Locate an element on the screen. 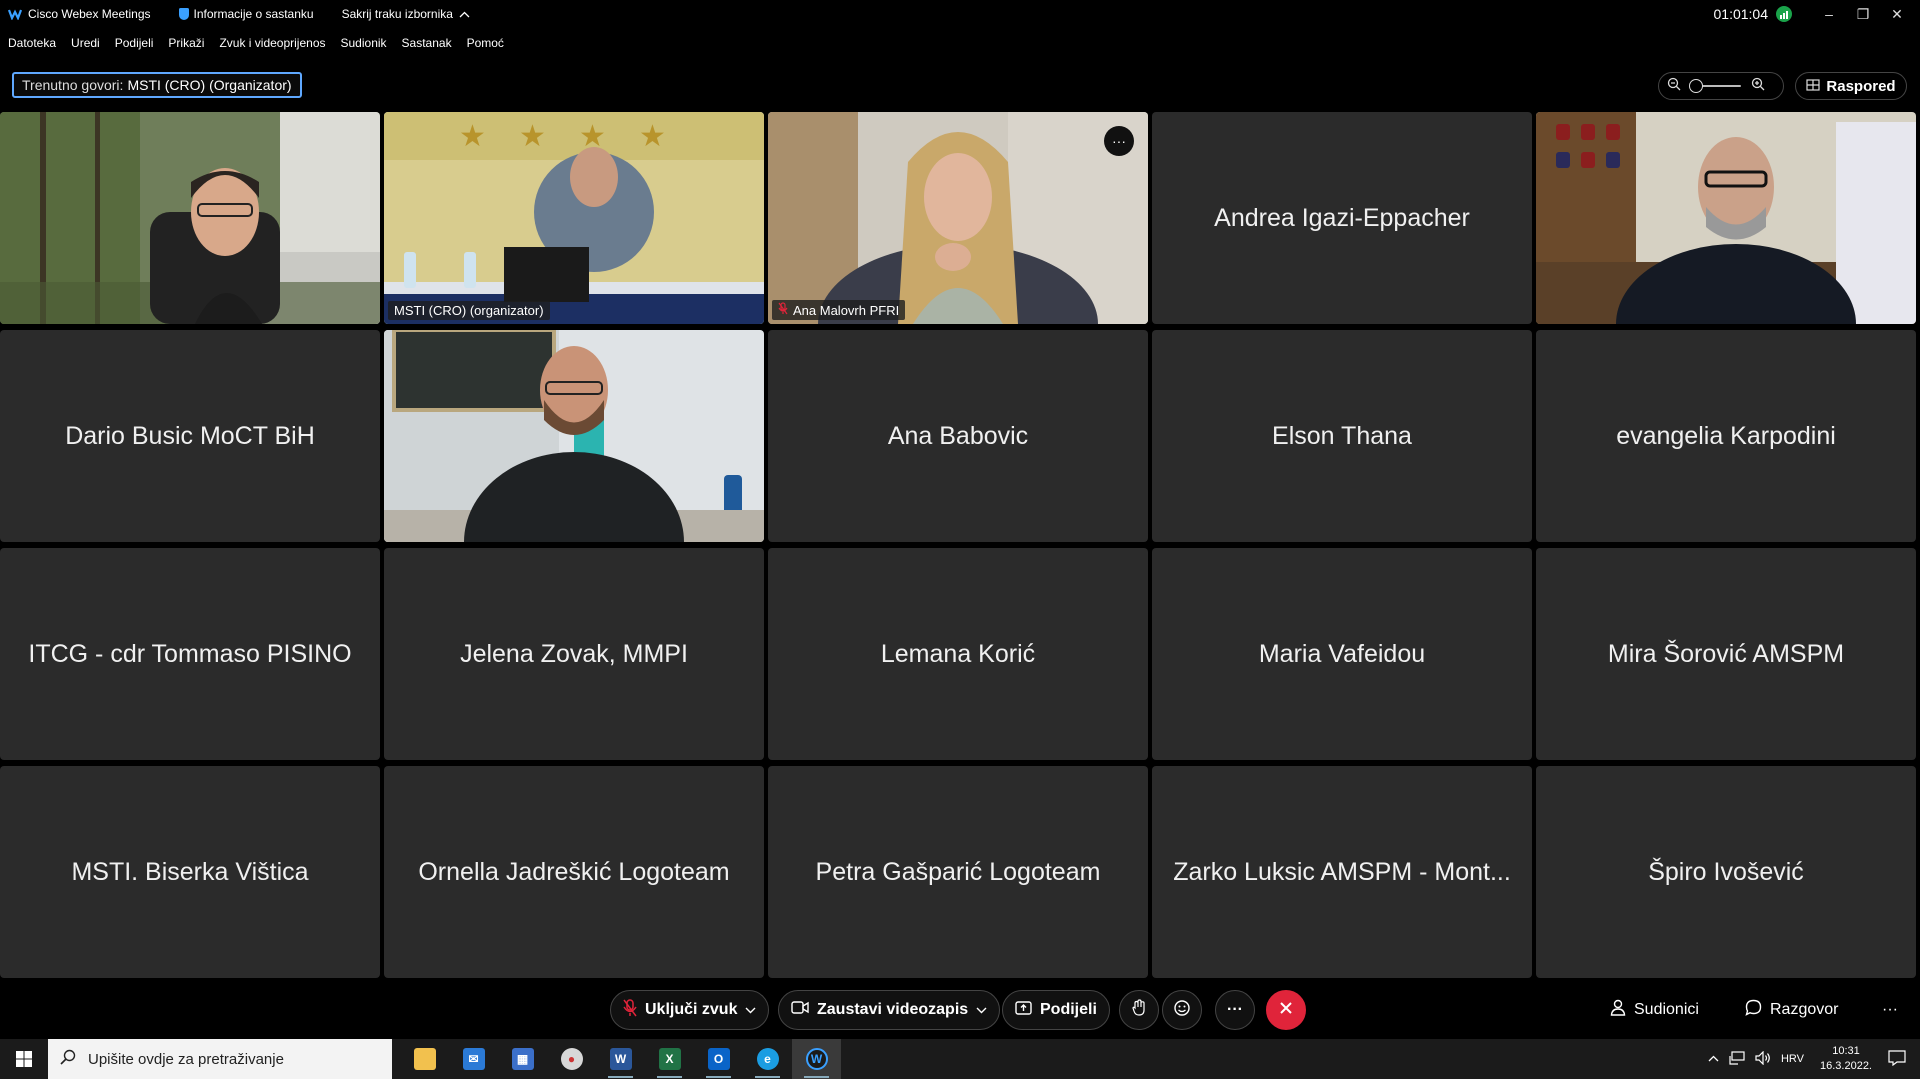 The width and height of the screenshot is (1920, 1079). participant-tile: Ana Babovic is located at coordinates (958, 436).